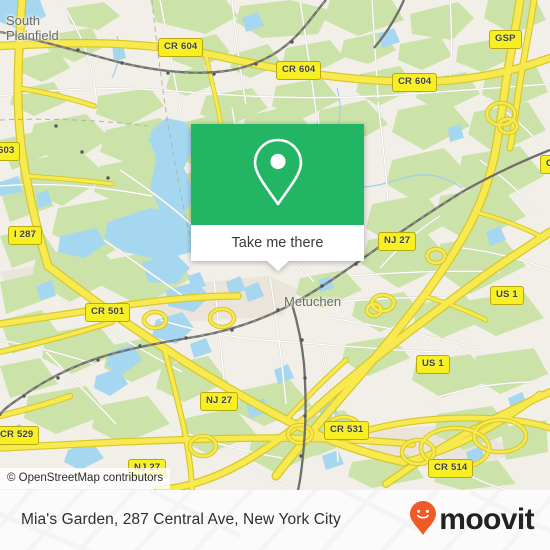 The width and height of the screenshot is (550, 550). I want to click on take-me-there-popup: Take me there, so click(277, 197).